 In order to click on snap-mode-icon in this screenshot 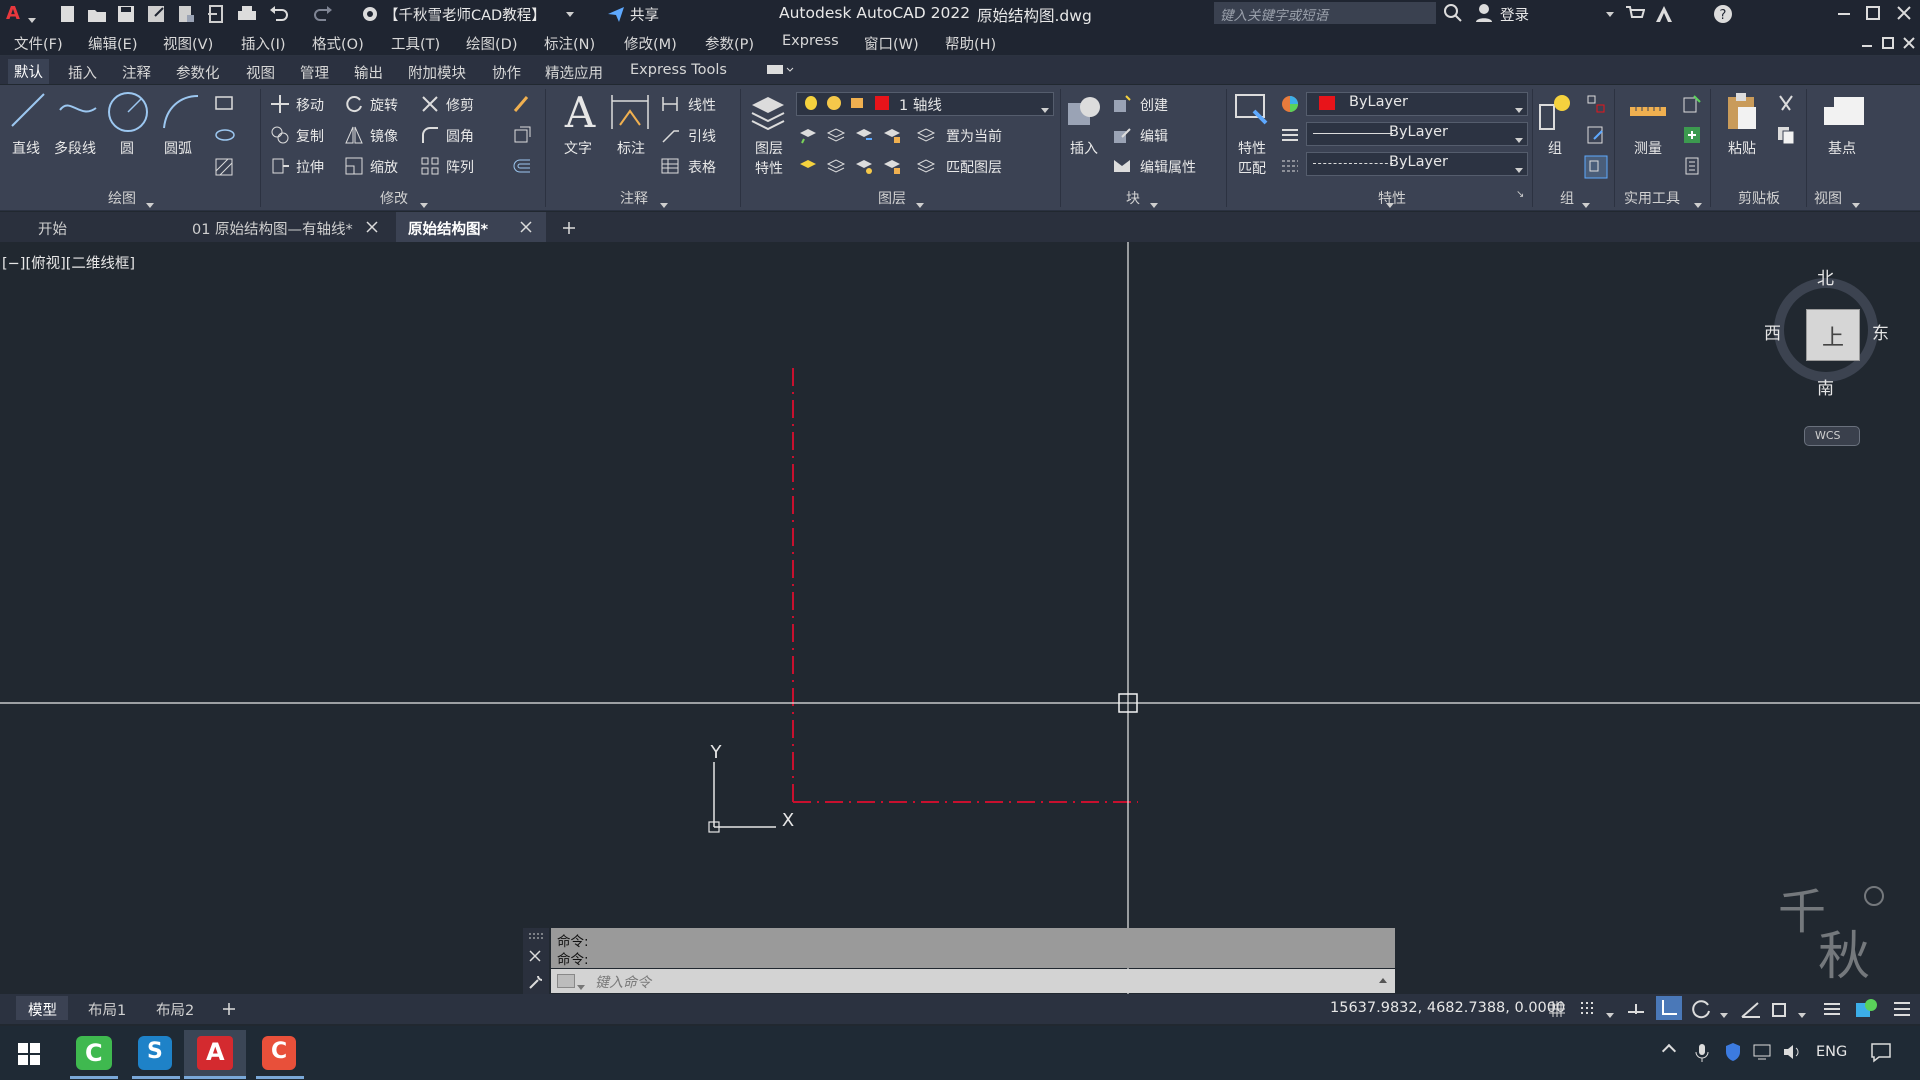, I will do `click(1587, 1009)`.